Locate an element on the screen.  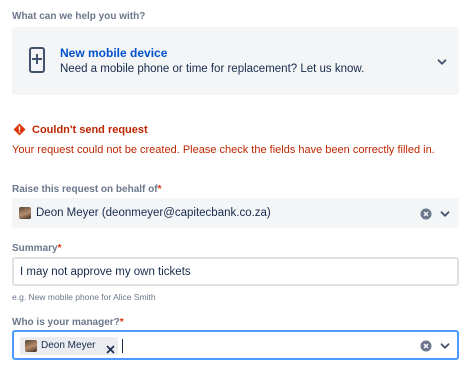
summary-label: Summary* is located at coordinates (36, 248).